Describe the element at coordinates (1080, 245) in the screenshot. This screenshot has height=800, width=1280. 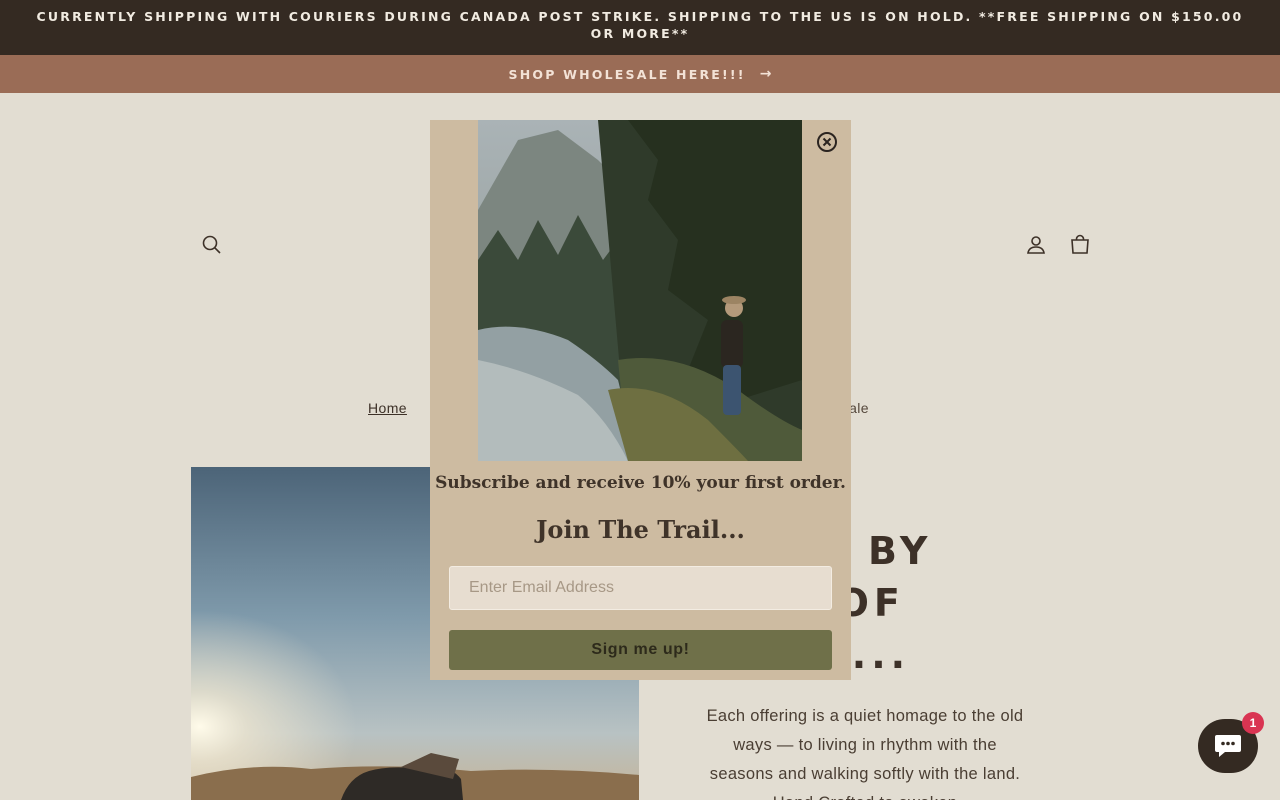
I see `cart-icon` at that location.